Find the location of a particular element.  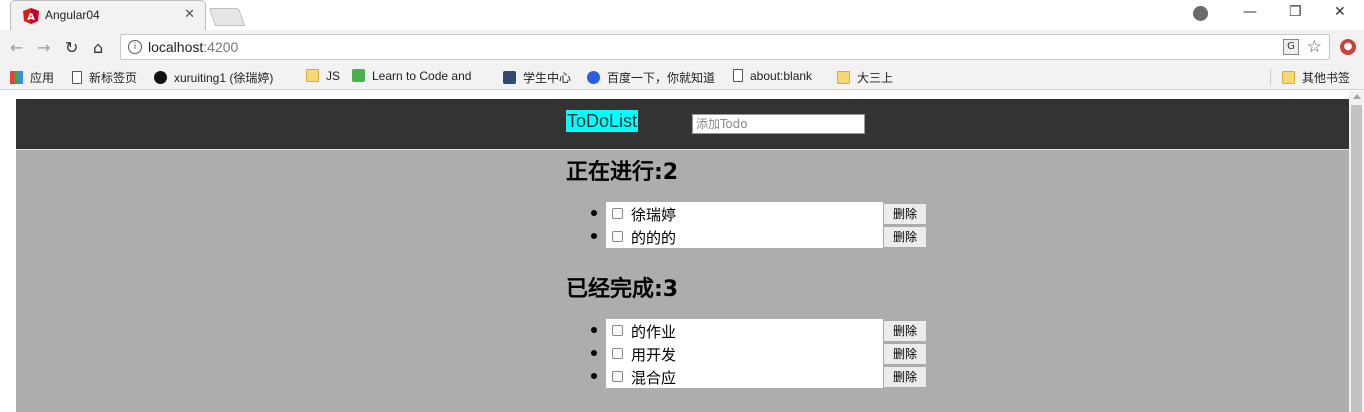

translate-icon: G is located at coordinates (1291, 47).